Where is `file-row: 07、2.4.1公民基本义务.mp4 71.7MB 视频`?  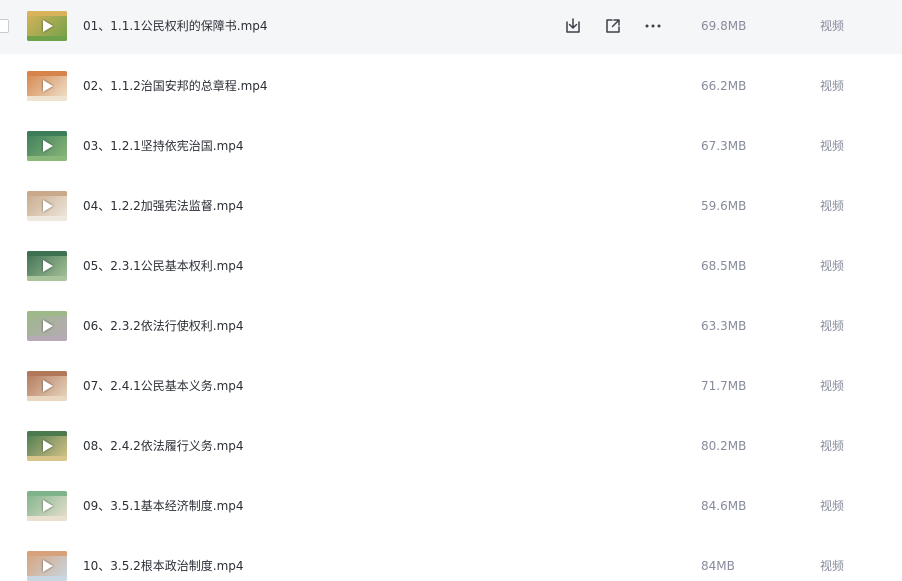 file-row: 07、2.4.1公民基本义务.mp4 71.7MB 视频 is located at coordinates (451, 387).